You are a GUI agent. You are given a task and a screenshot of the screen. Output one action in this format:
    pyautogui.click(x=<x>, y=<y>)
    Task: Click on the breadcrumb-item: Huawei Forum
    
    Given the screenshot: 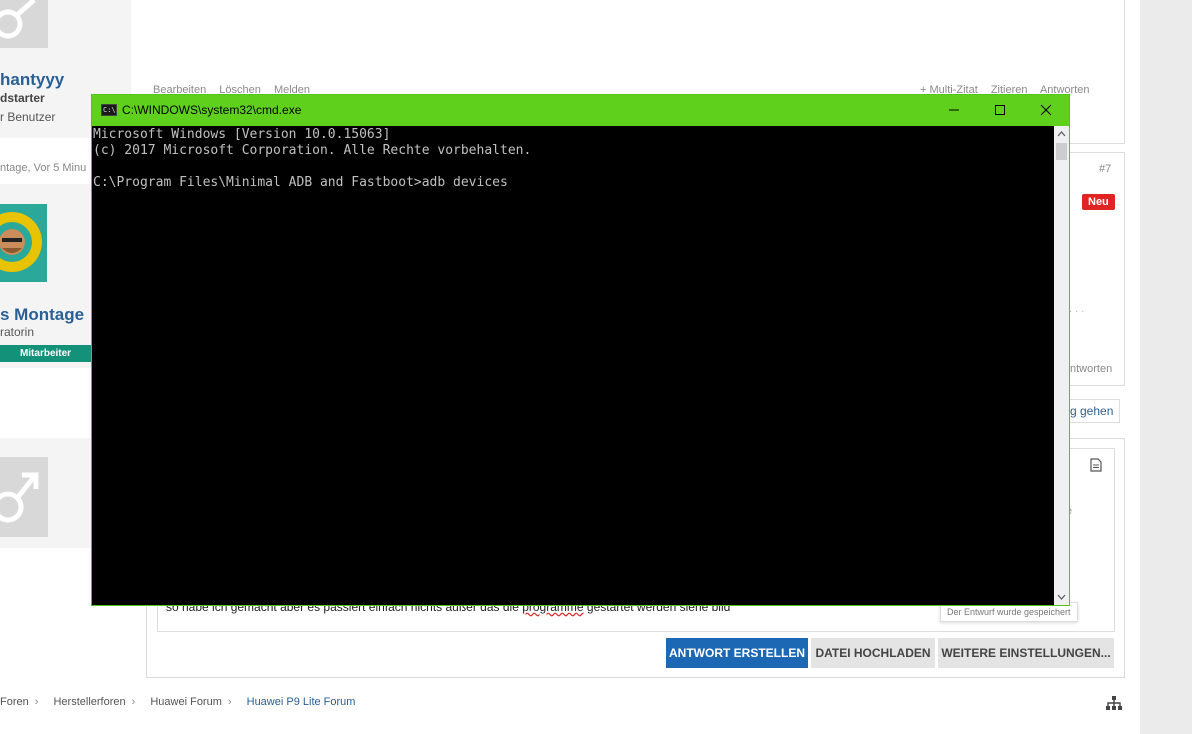 What is the action you would take?
    pyautogui.click(x=186, y=702)
    